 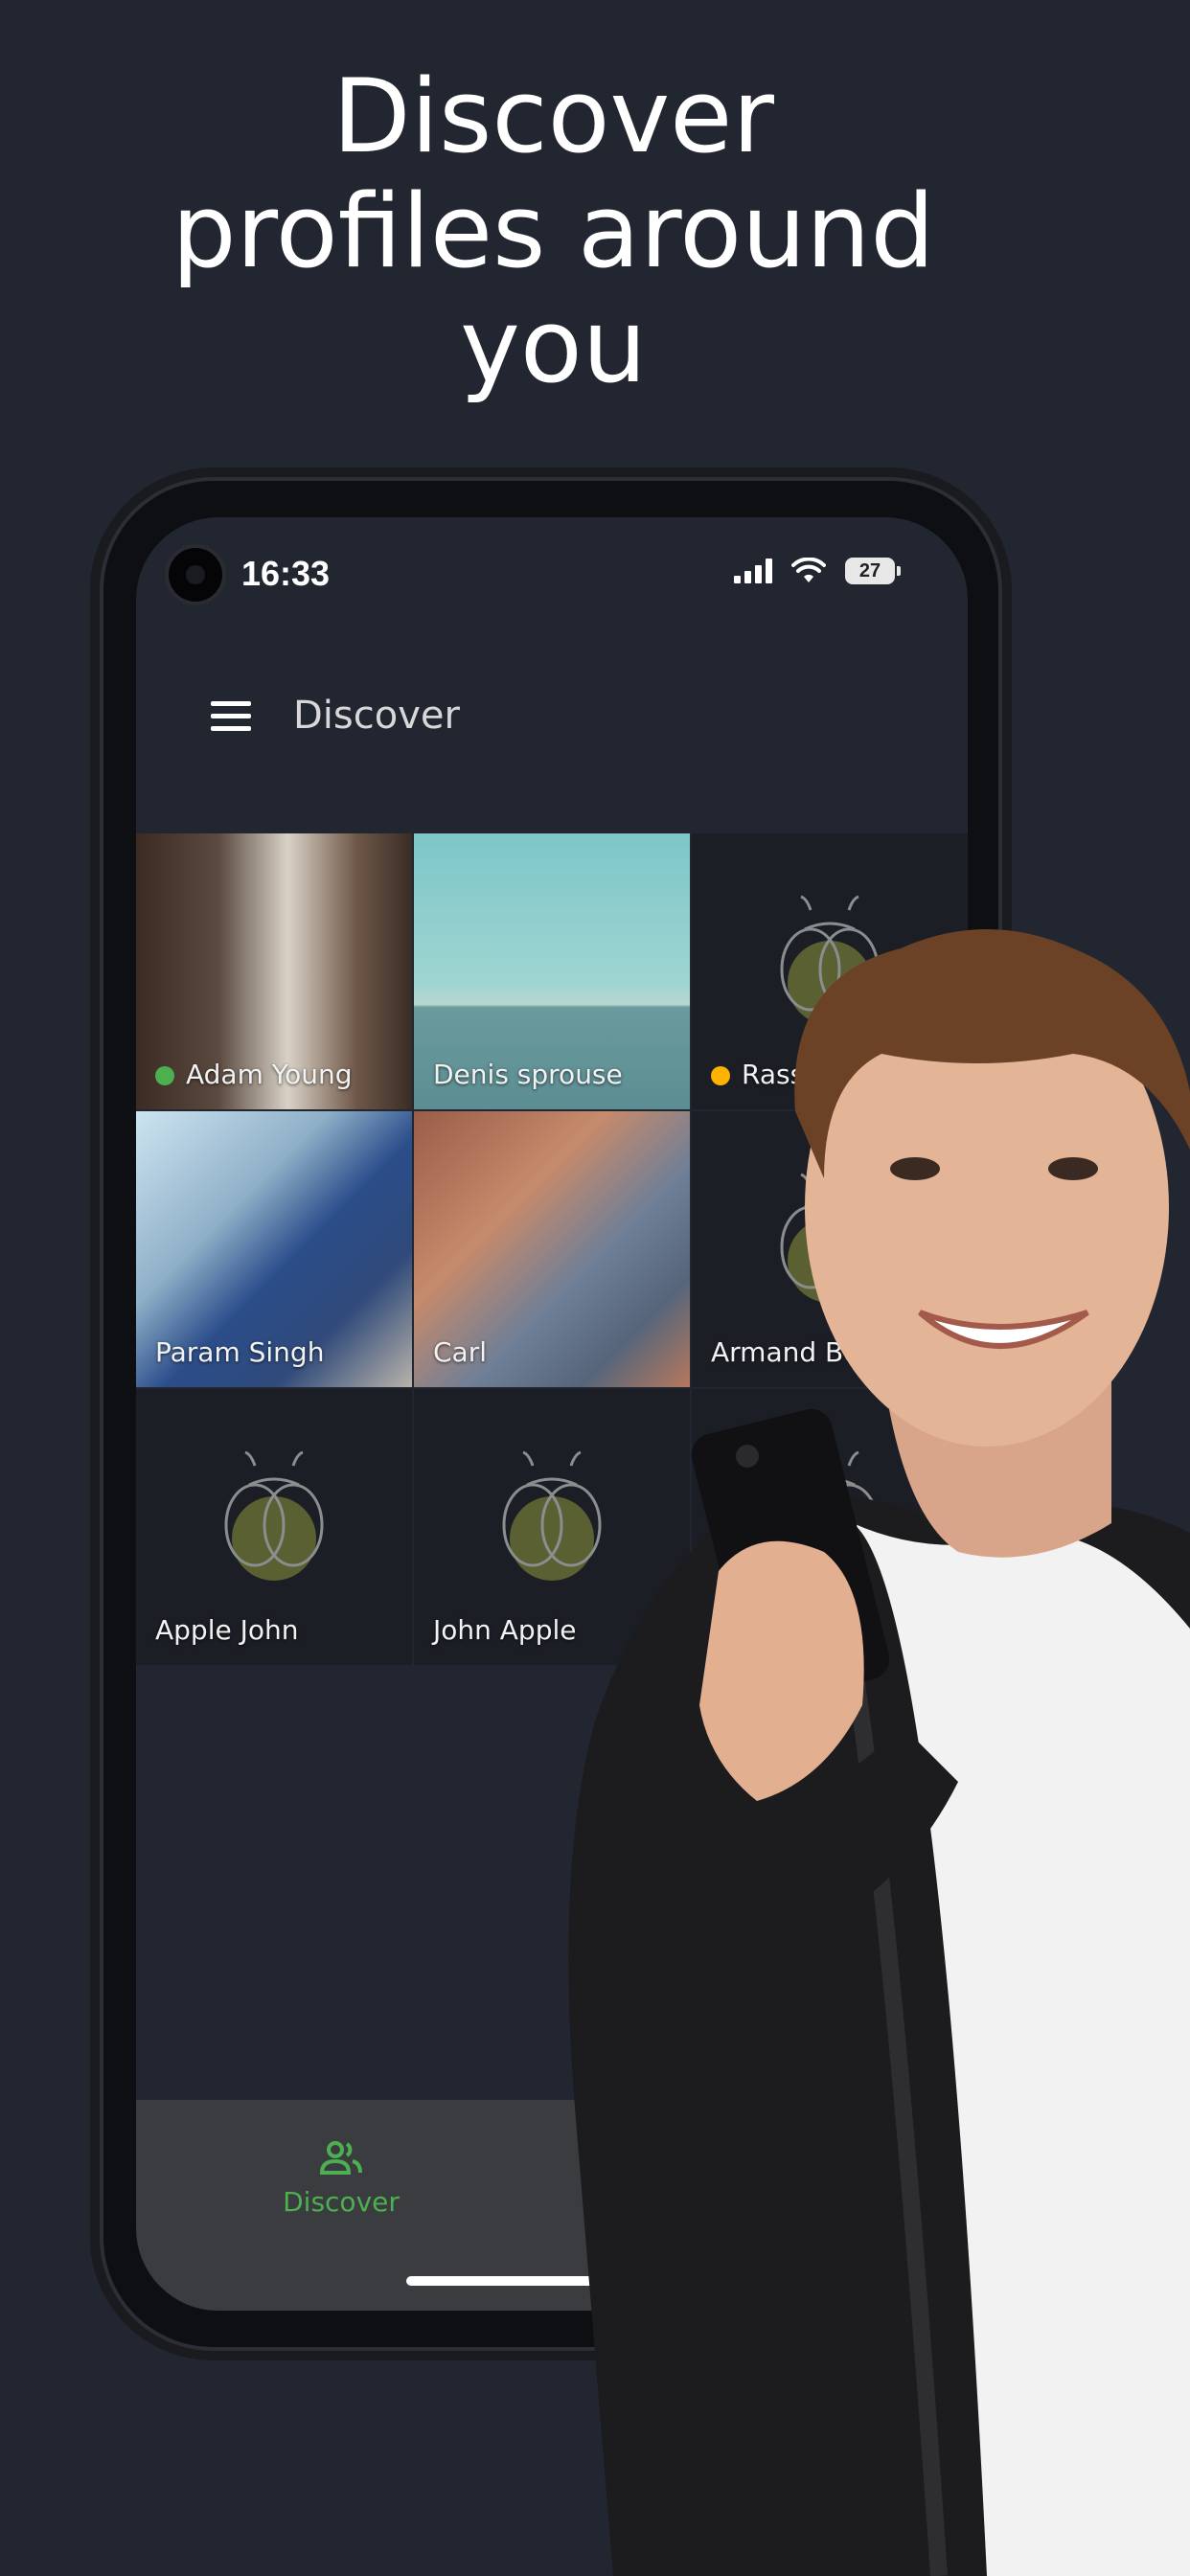 What do you see at coordinates (753, 571) in the screenshot?
I see `signal-icon` at bounding box center [753, 571].